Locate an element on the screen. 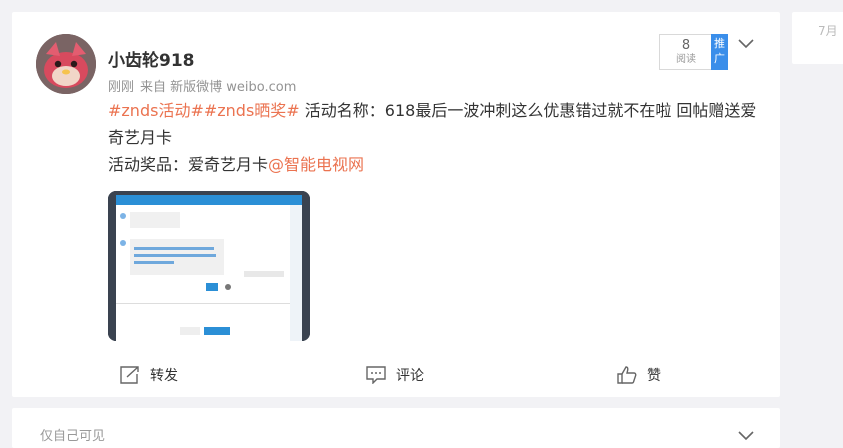 The image size is (843, 448). avatar-image is located at coordinates (66, 64).